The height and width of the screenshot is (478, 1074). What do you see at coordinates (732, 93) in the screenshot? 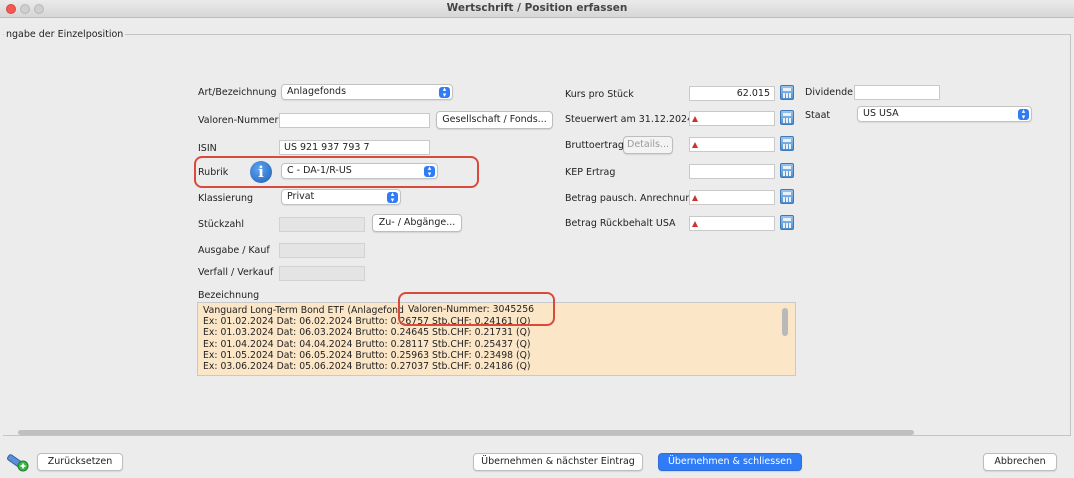
I see `kurs-input: 62.015` at bounding box center [732, 93].